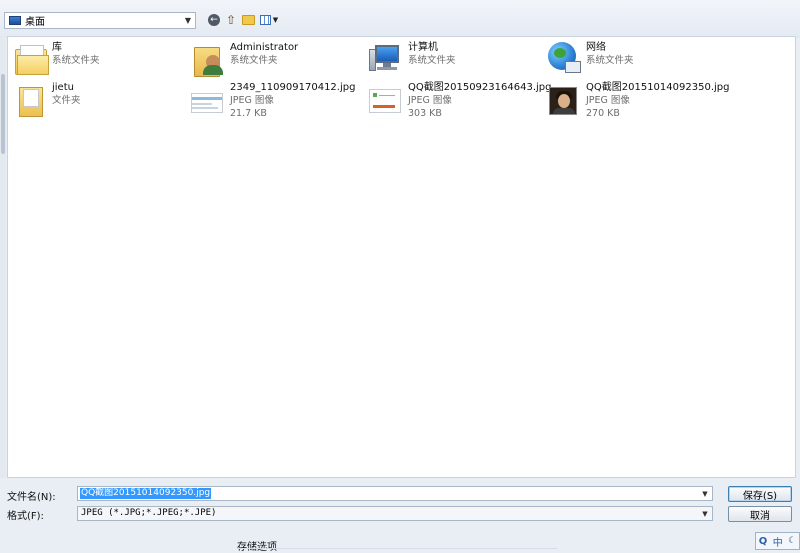  Describe the element at coordinates (29, 99) in the screenshot. I see `folder-icon` at that location.